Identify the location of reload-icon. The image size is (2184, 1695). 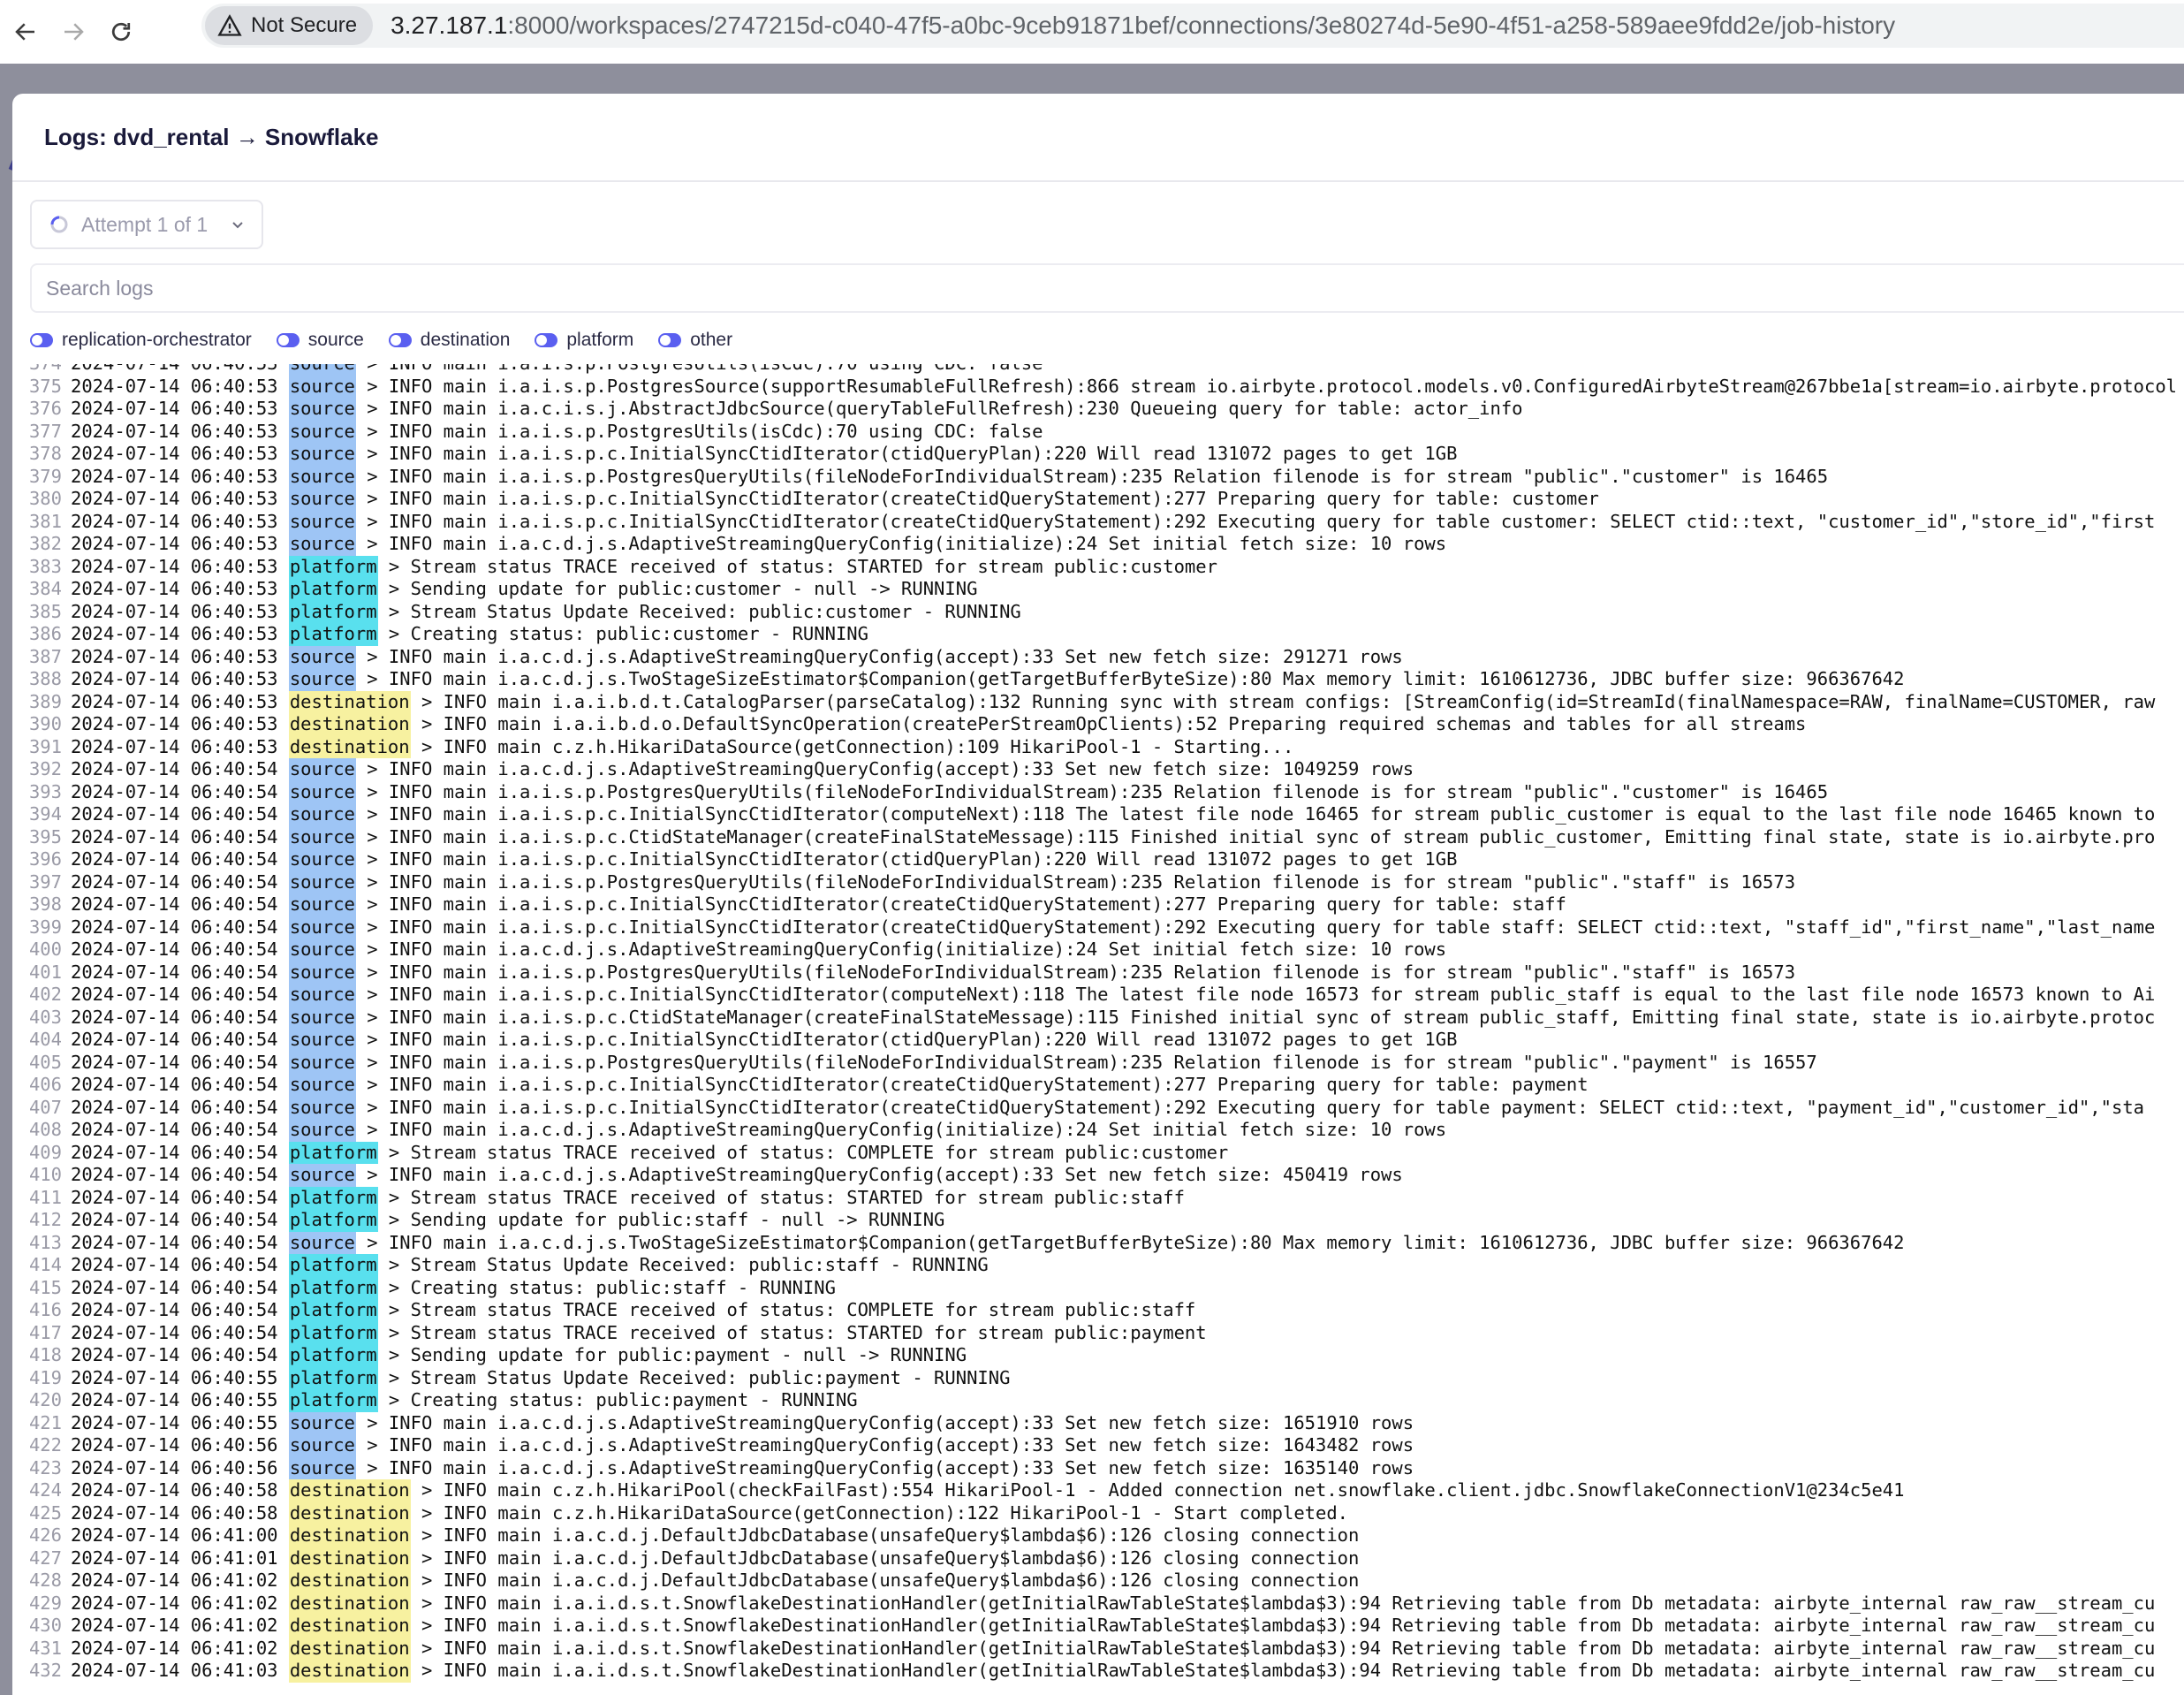
(121, 32).